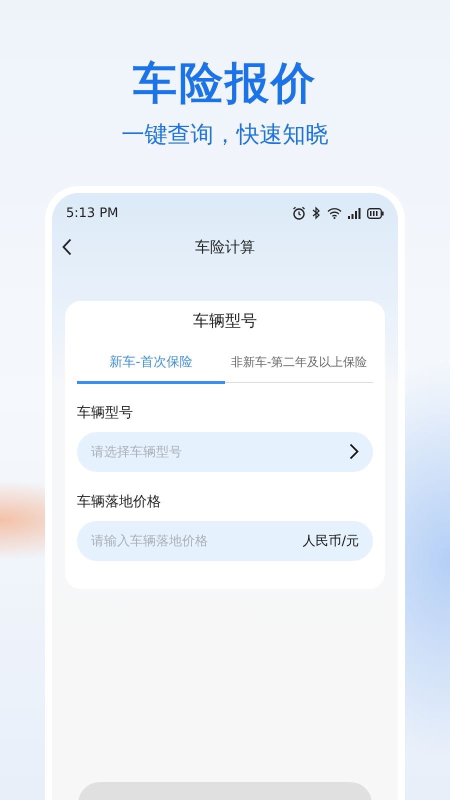  Describe the element at coordinates (67, 247) in the screenshot. I see `back-button` at that location.